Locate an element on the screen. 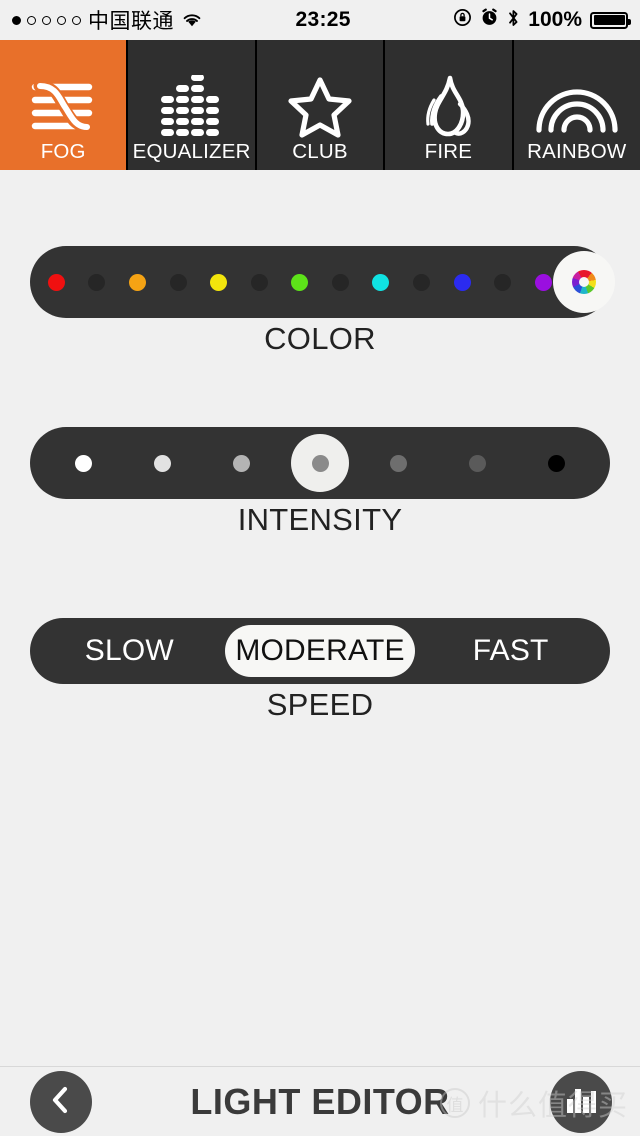 The image size is (640, 1136). status-bar: 中国联通 23:25 100% is located at coordinates (320, 20).